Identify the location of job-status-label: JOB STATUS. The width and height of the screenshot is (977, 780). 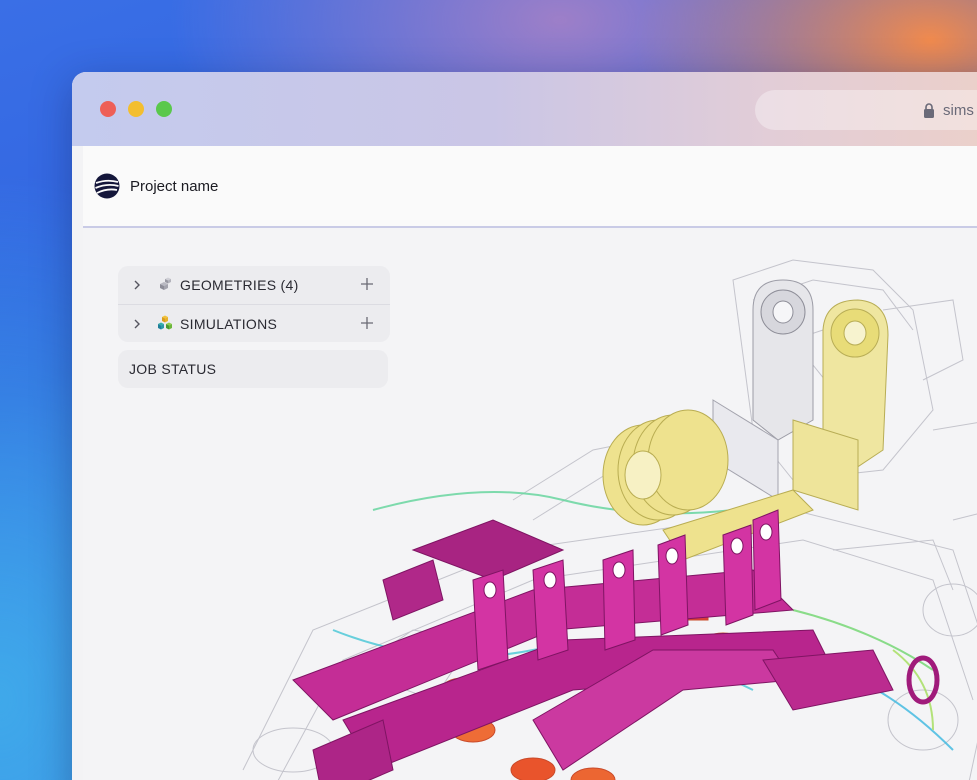
(173, 369).